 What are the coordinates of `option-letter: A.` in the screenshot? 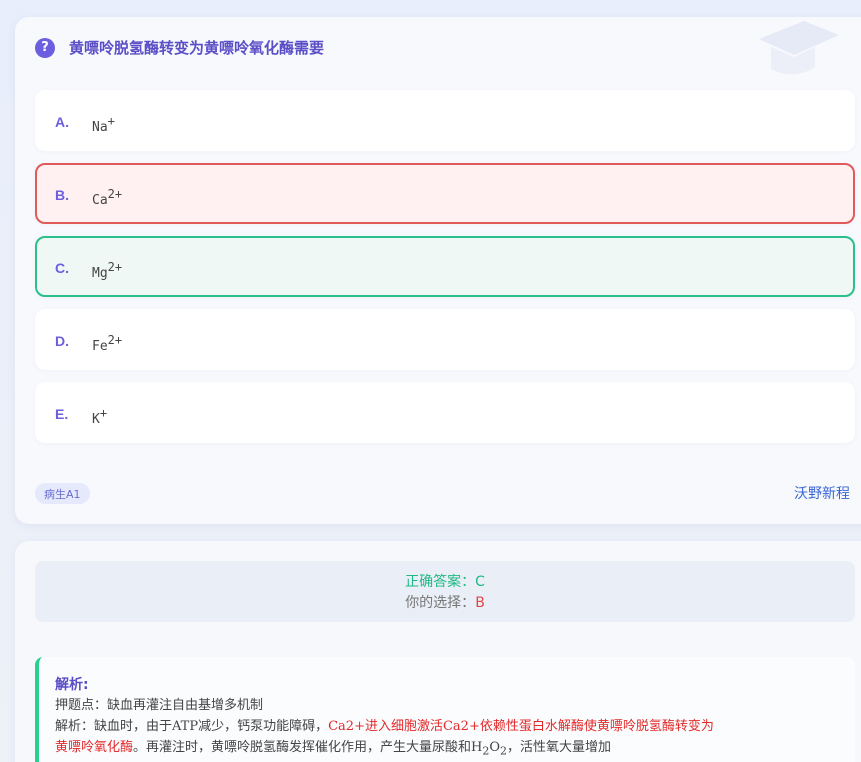 It's located at (62, 122).